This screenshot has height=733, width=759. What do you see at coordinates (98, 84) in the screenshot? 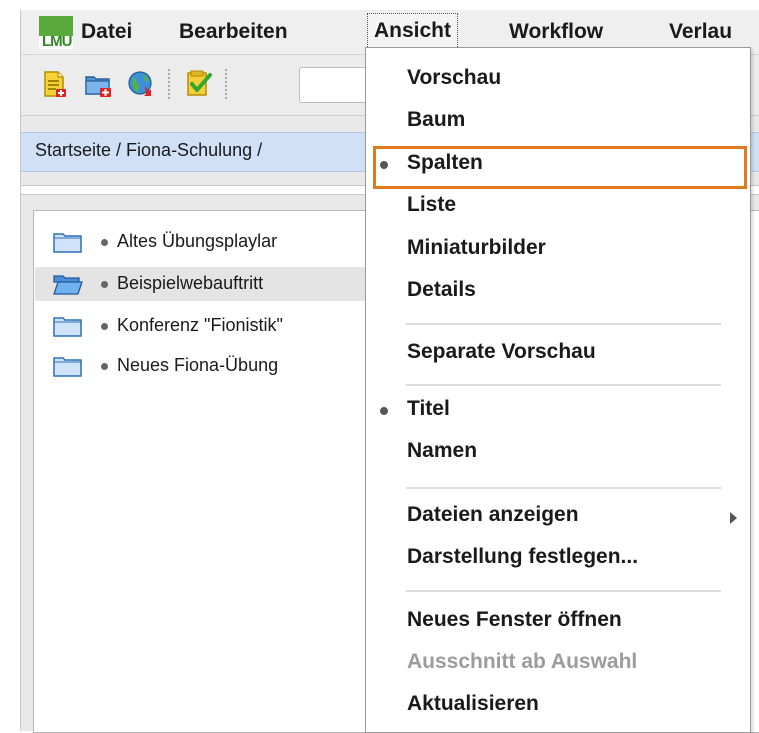
I see `new-folder-icon` at bounding box center [98, 84].